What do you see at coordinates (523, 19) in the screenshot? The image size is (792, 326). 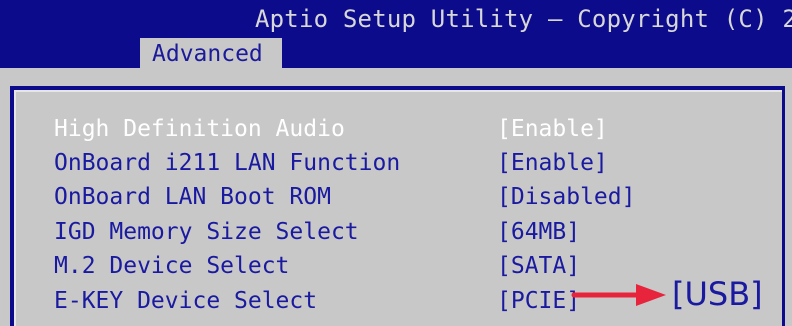 I see `window-title: Aptio Setup Utility – Copyright (C) 2` at bounding box center [523, 19].